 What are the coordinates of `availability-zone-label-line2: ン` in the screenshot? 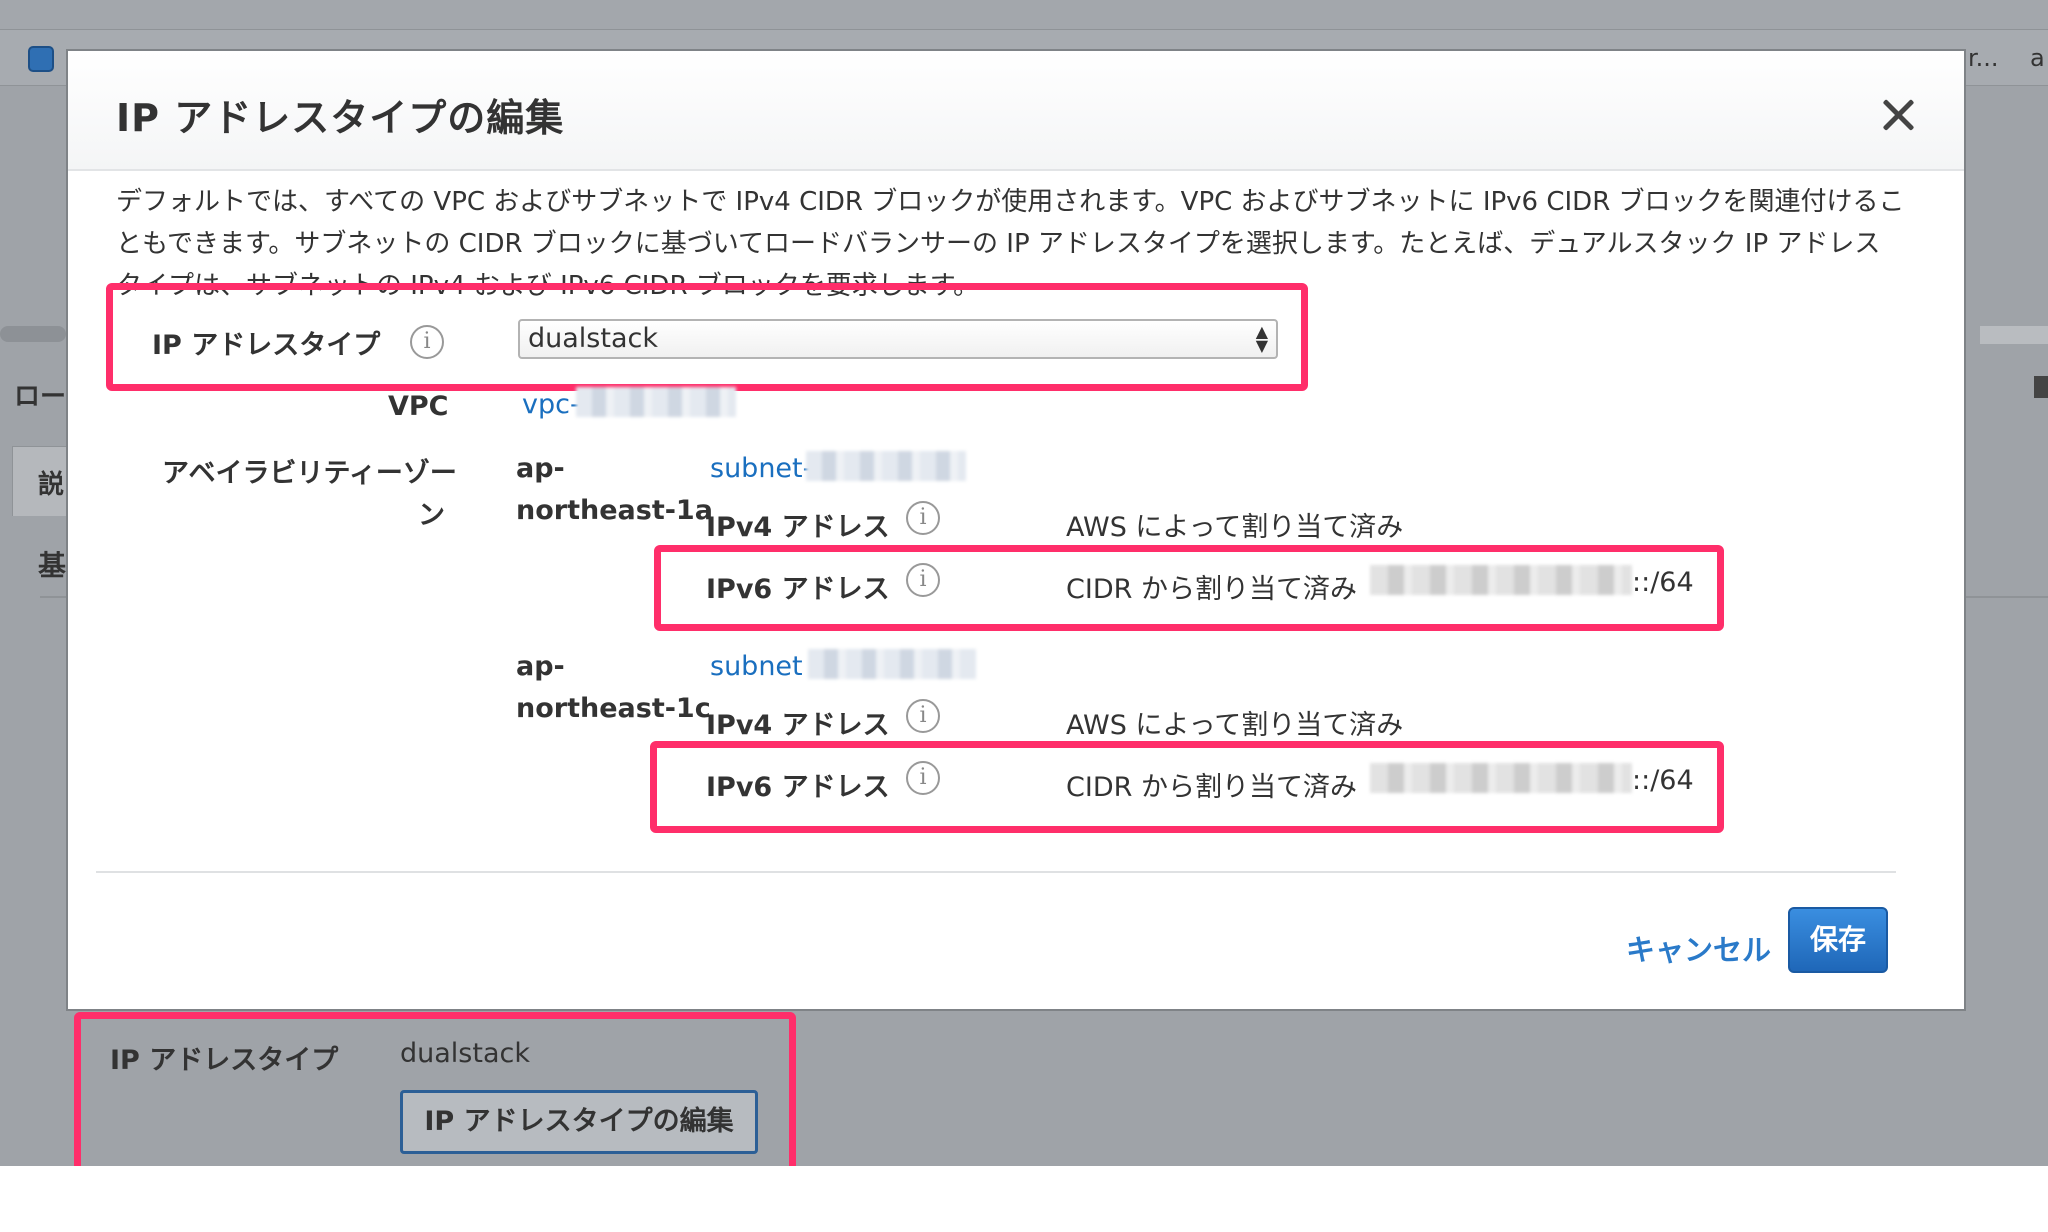 It's located at (431, 515).